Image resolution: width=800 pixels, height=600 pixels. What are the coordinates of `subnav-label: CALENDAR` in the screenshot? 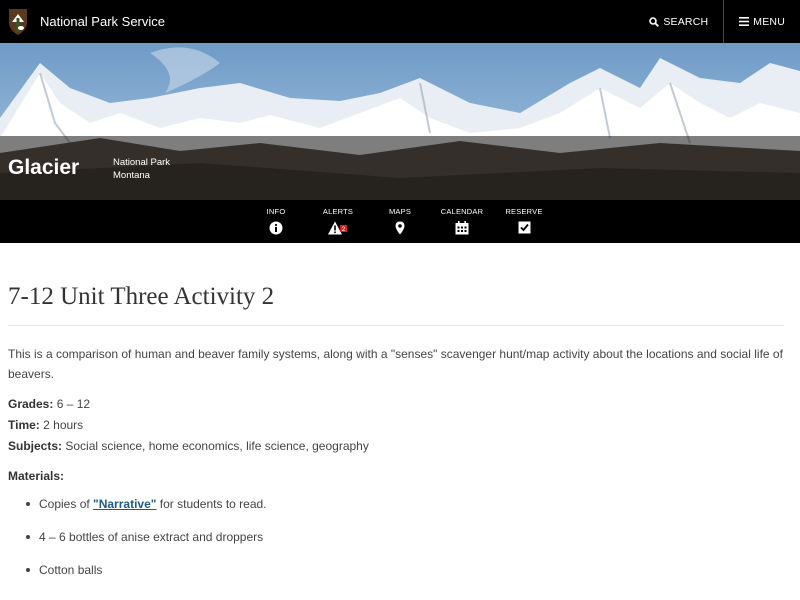 It's located at (462, 211).